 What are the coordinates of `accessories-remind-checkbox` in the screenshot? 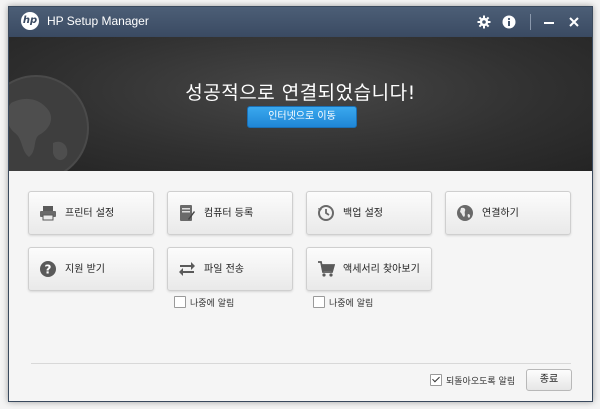 It's located at (319, 302).